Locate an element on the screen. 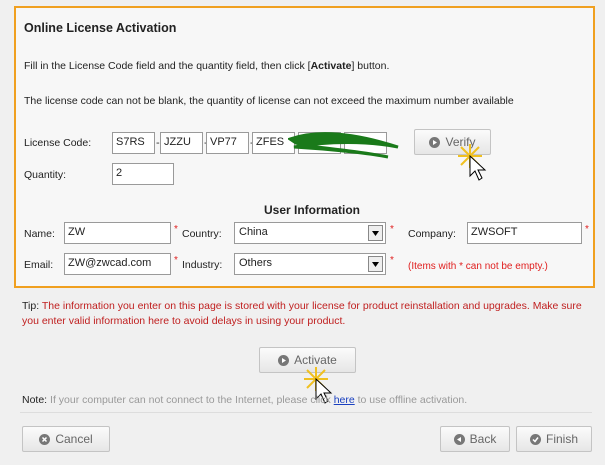 Image resolution: width=605 pixels, height=465 pixels. country-value: China is located at coordinates (253, 232).